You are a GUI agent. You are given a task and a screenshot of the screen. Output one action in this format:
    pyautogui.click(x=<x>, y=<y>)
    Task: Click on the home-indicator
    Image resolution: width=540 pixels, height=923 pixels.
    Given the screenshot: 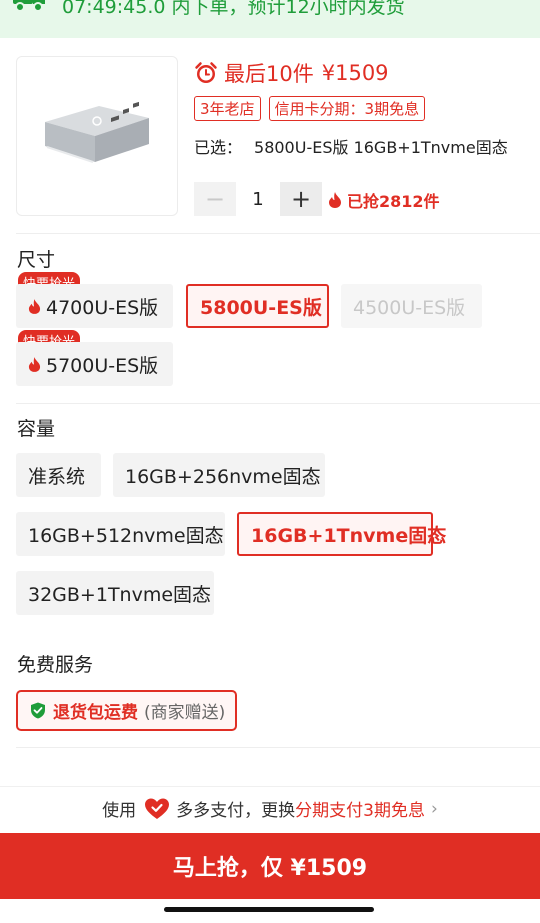 What is the action you would take?
    pyautogui.click(x=269, y=909)
    